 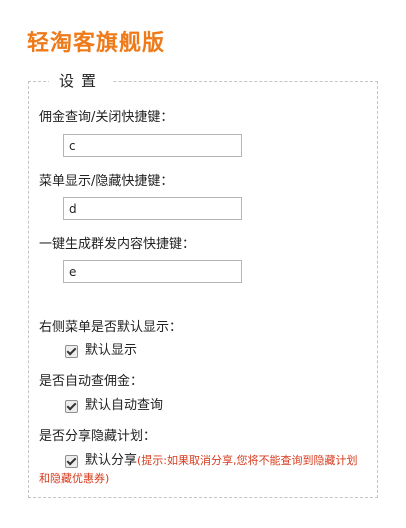 What do you see at coordinates (81, 81) in the screenshot?
I see `settings-legend: 设置` at bounding box center [81, 81].